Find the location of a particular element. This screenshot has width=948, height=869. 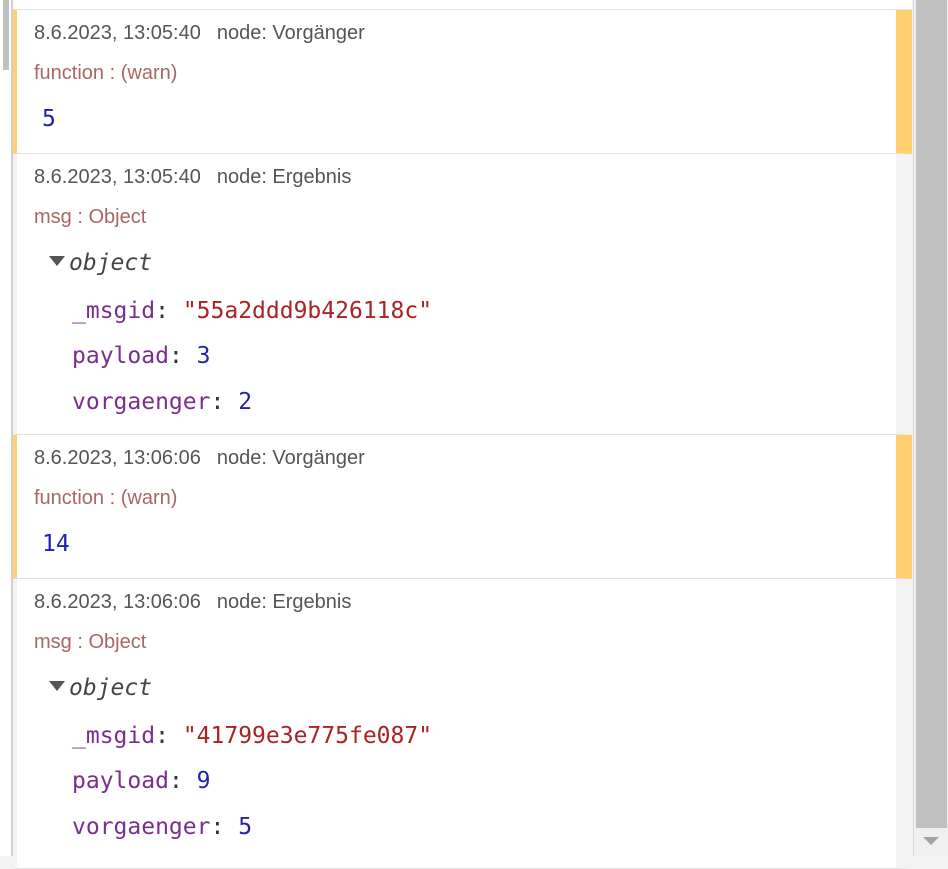

scroll-down-arrow-icon is located at coordinates (931, 841).